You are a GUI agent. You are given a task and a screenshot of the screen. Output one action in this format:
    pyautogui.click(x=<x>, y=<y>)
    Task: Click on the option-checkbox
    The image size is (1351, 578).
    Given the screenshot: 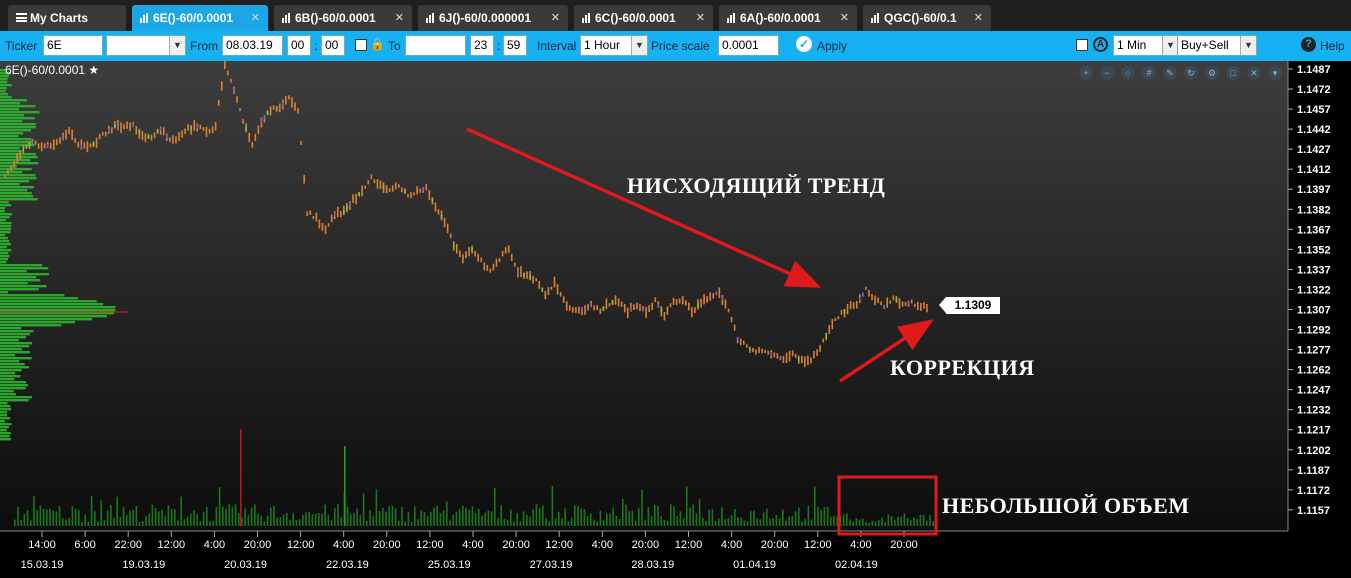 What is the action you would take?
    pyautogui.click(x=1082, y=45)
    